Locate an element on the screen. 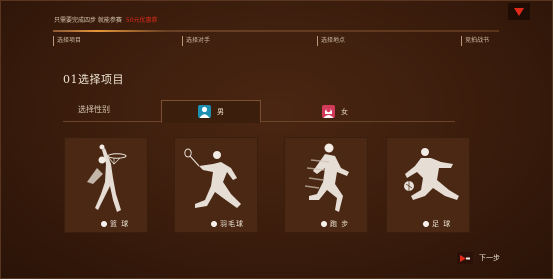 This screenshot has width=553, height=279. radio-running is located at coordinates (324, 223).